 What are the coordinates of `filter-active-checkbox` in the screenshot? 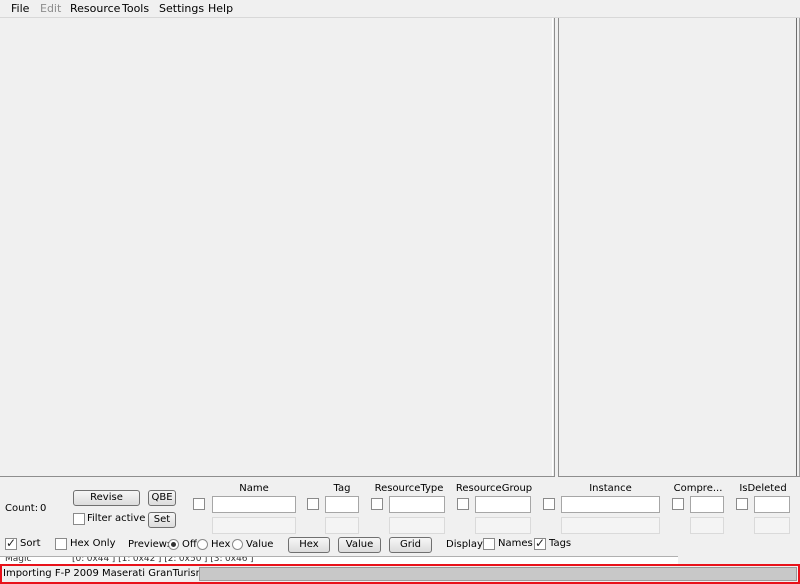 It's located at (79, 519).